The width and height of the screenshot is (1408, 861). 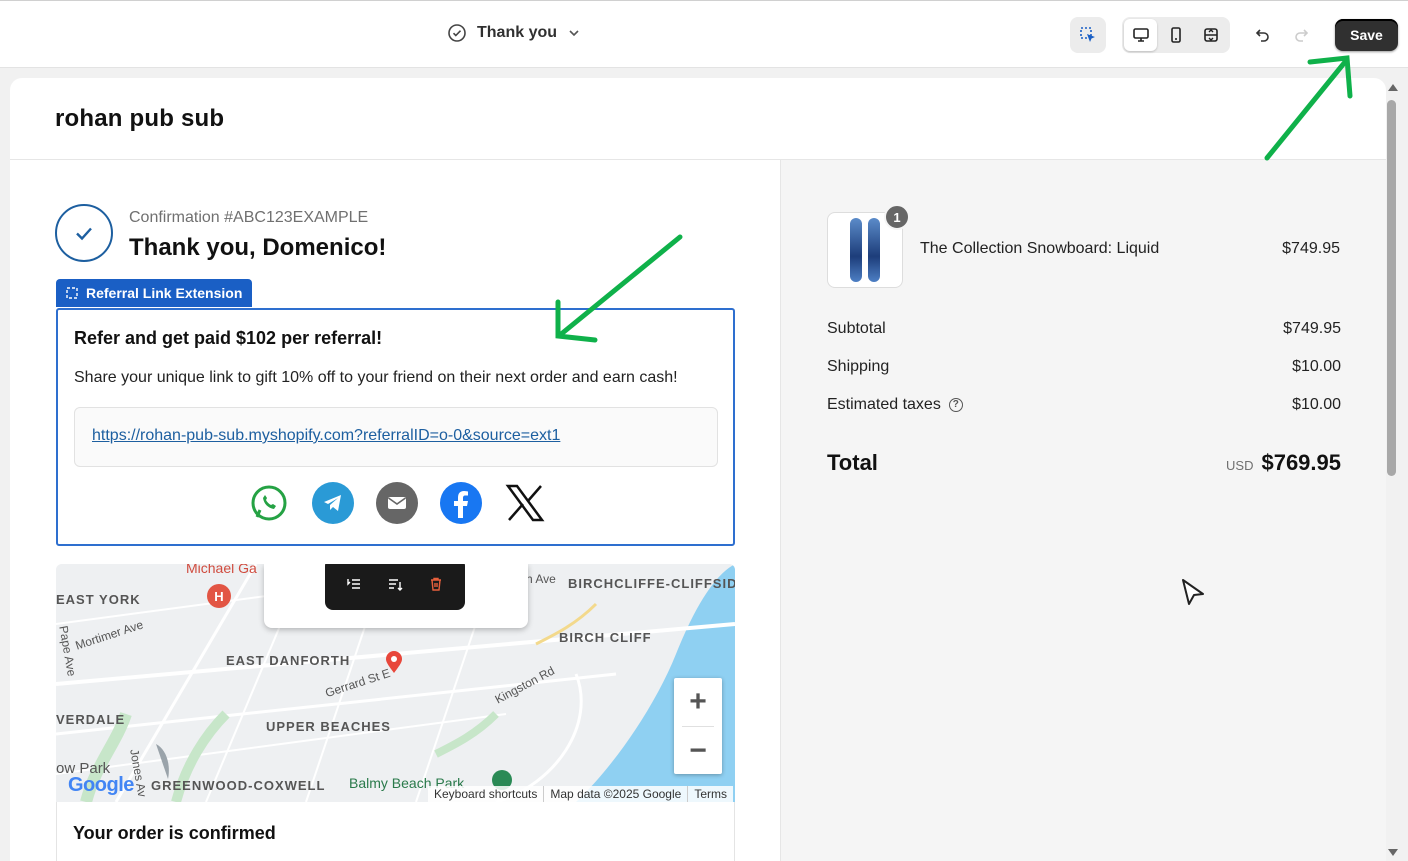 I want to click on redo-icon, so click(x=1302, y=35).